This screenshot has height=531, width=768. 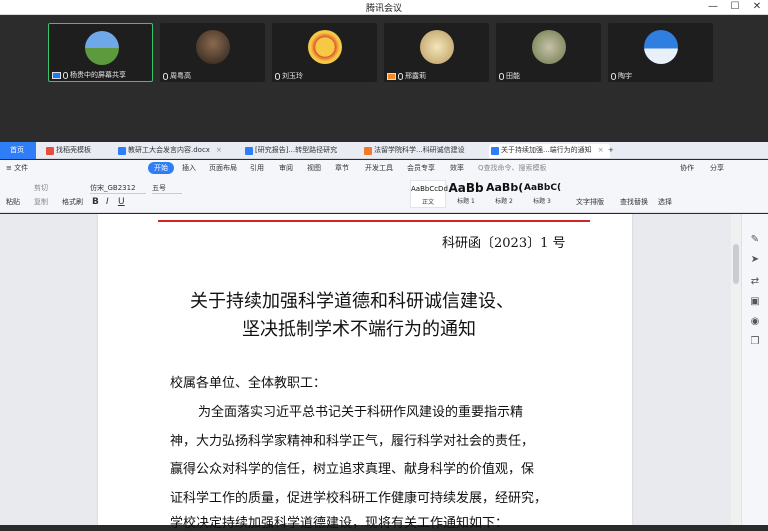 What do you see at coordinates (590, 202) in the screenshot?
I see `text-layout-button: 文字排版` at bounding box center [590, 202].